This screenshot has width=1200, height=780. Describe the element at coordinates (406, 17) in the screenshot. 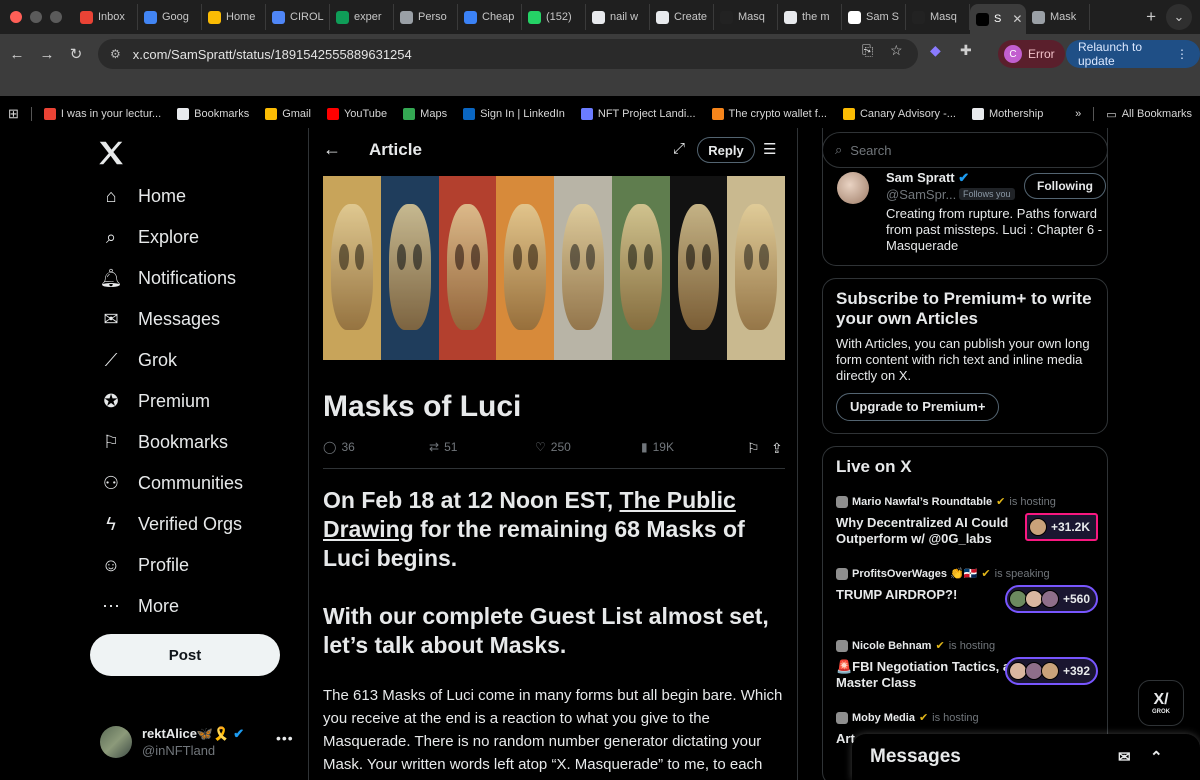

I see `tab-favicon-icon` at that location.